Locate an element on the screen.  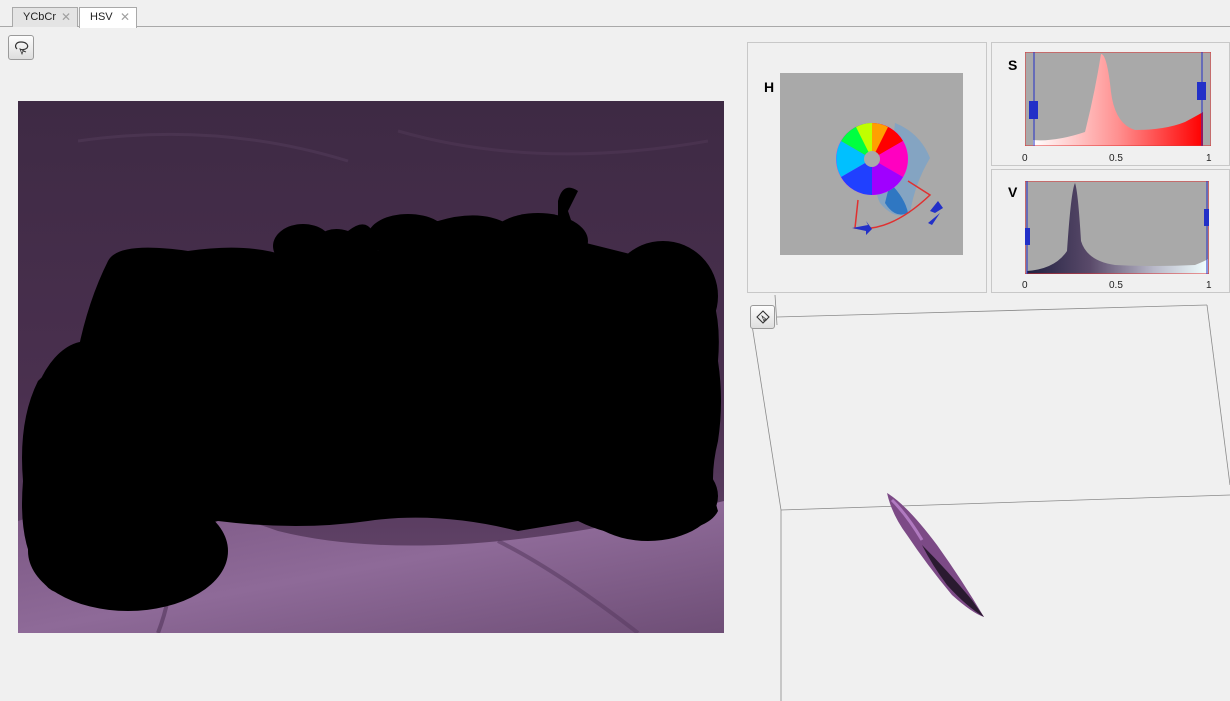
lasso-select-icon is located at coordinates (22, 48).